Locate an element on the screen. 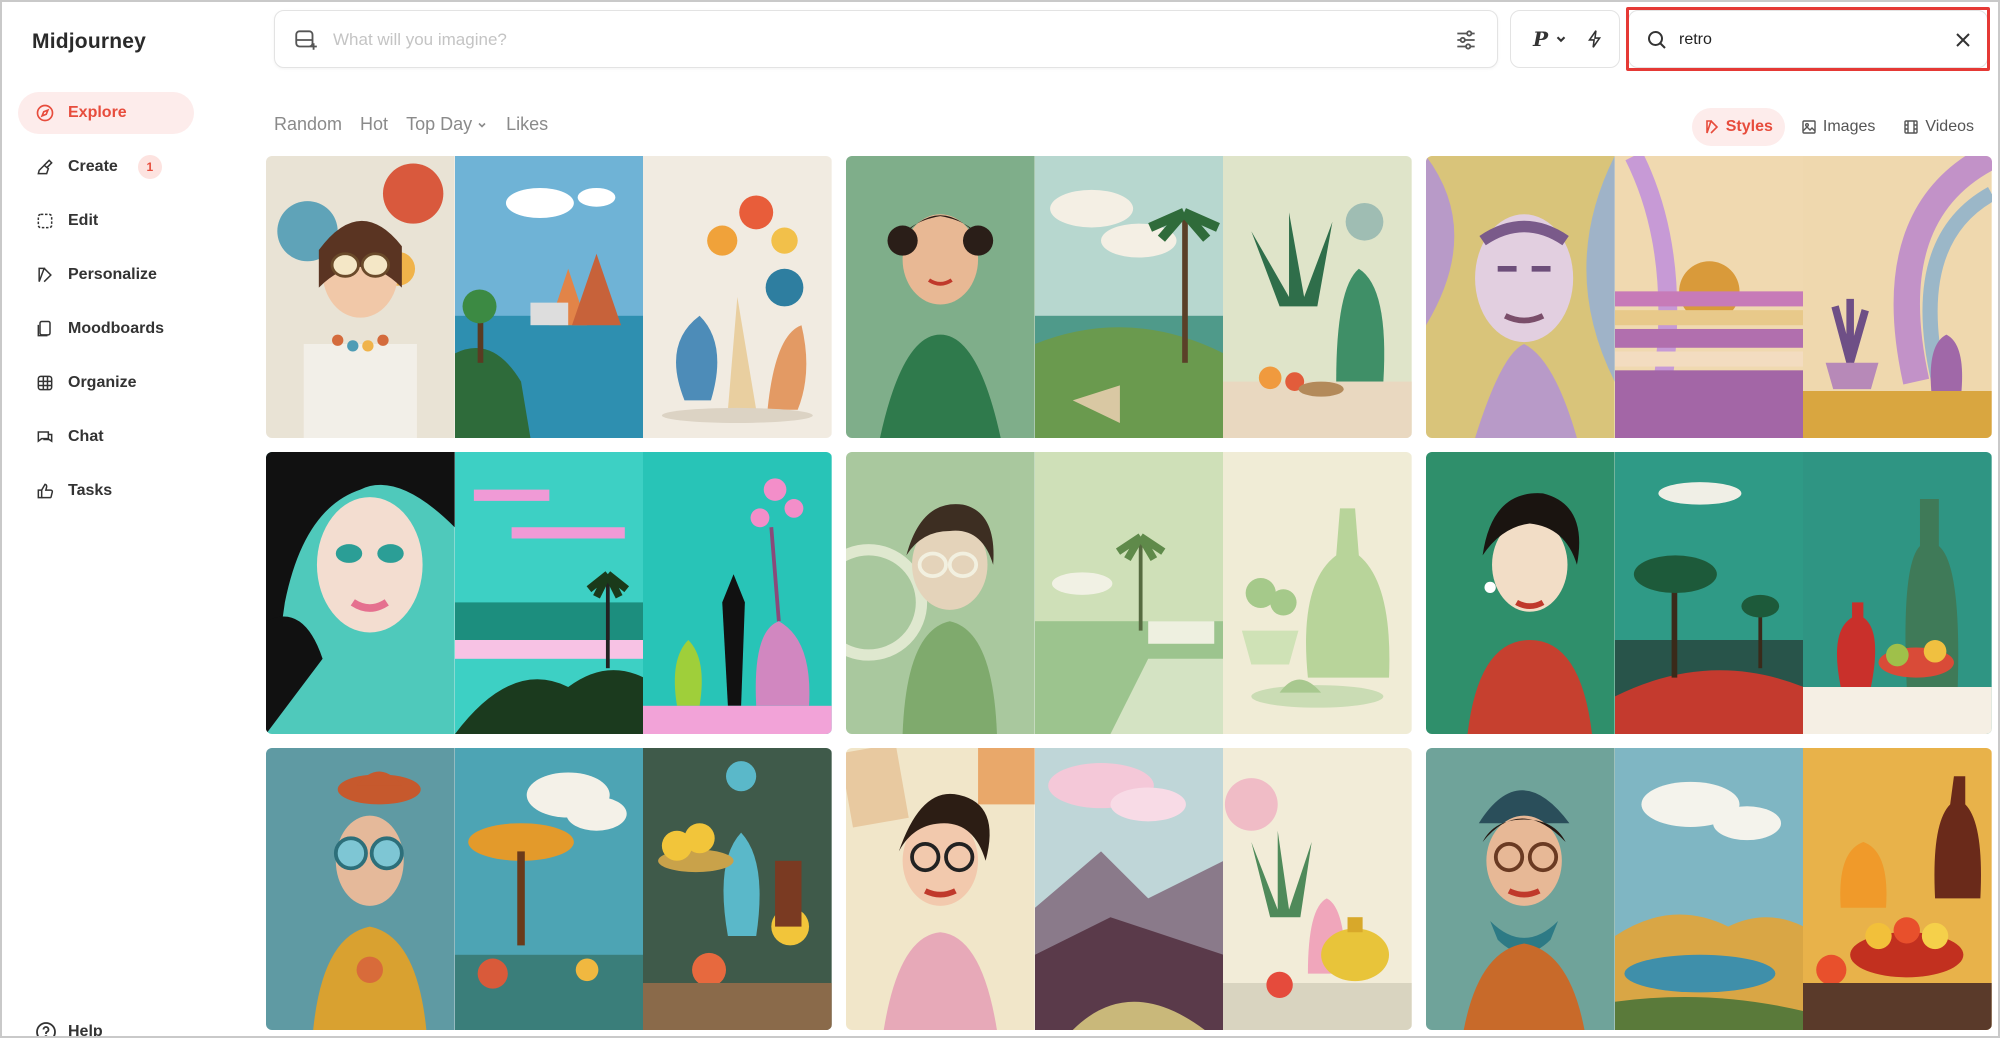 The height and width of the screenshot is (1038, 2000). sidebar-item-label: Moodboards is located at coordinates (116, 328).